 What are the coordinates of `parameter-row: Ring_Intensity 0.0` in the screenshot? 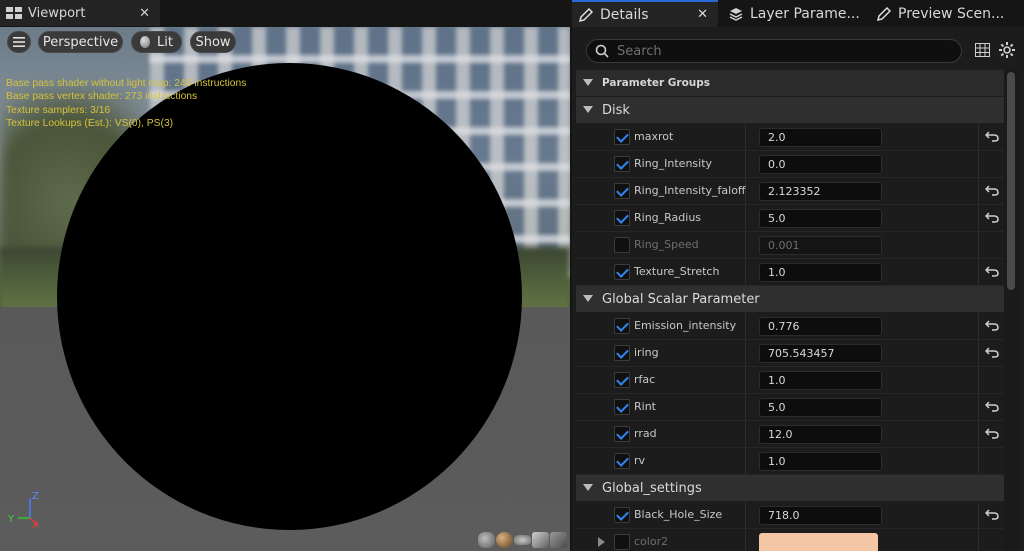 It's located at (790, 164).